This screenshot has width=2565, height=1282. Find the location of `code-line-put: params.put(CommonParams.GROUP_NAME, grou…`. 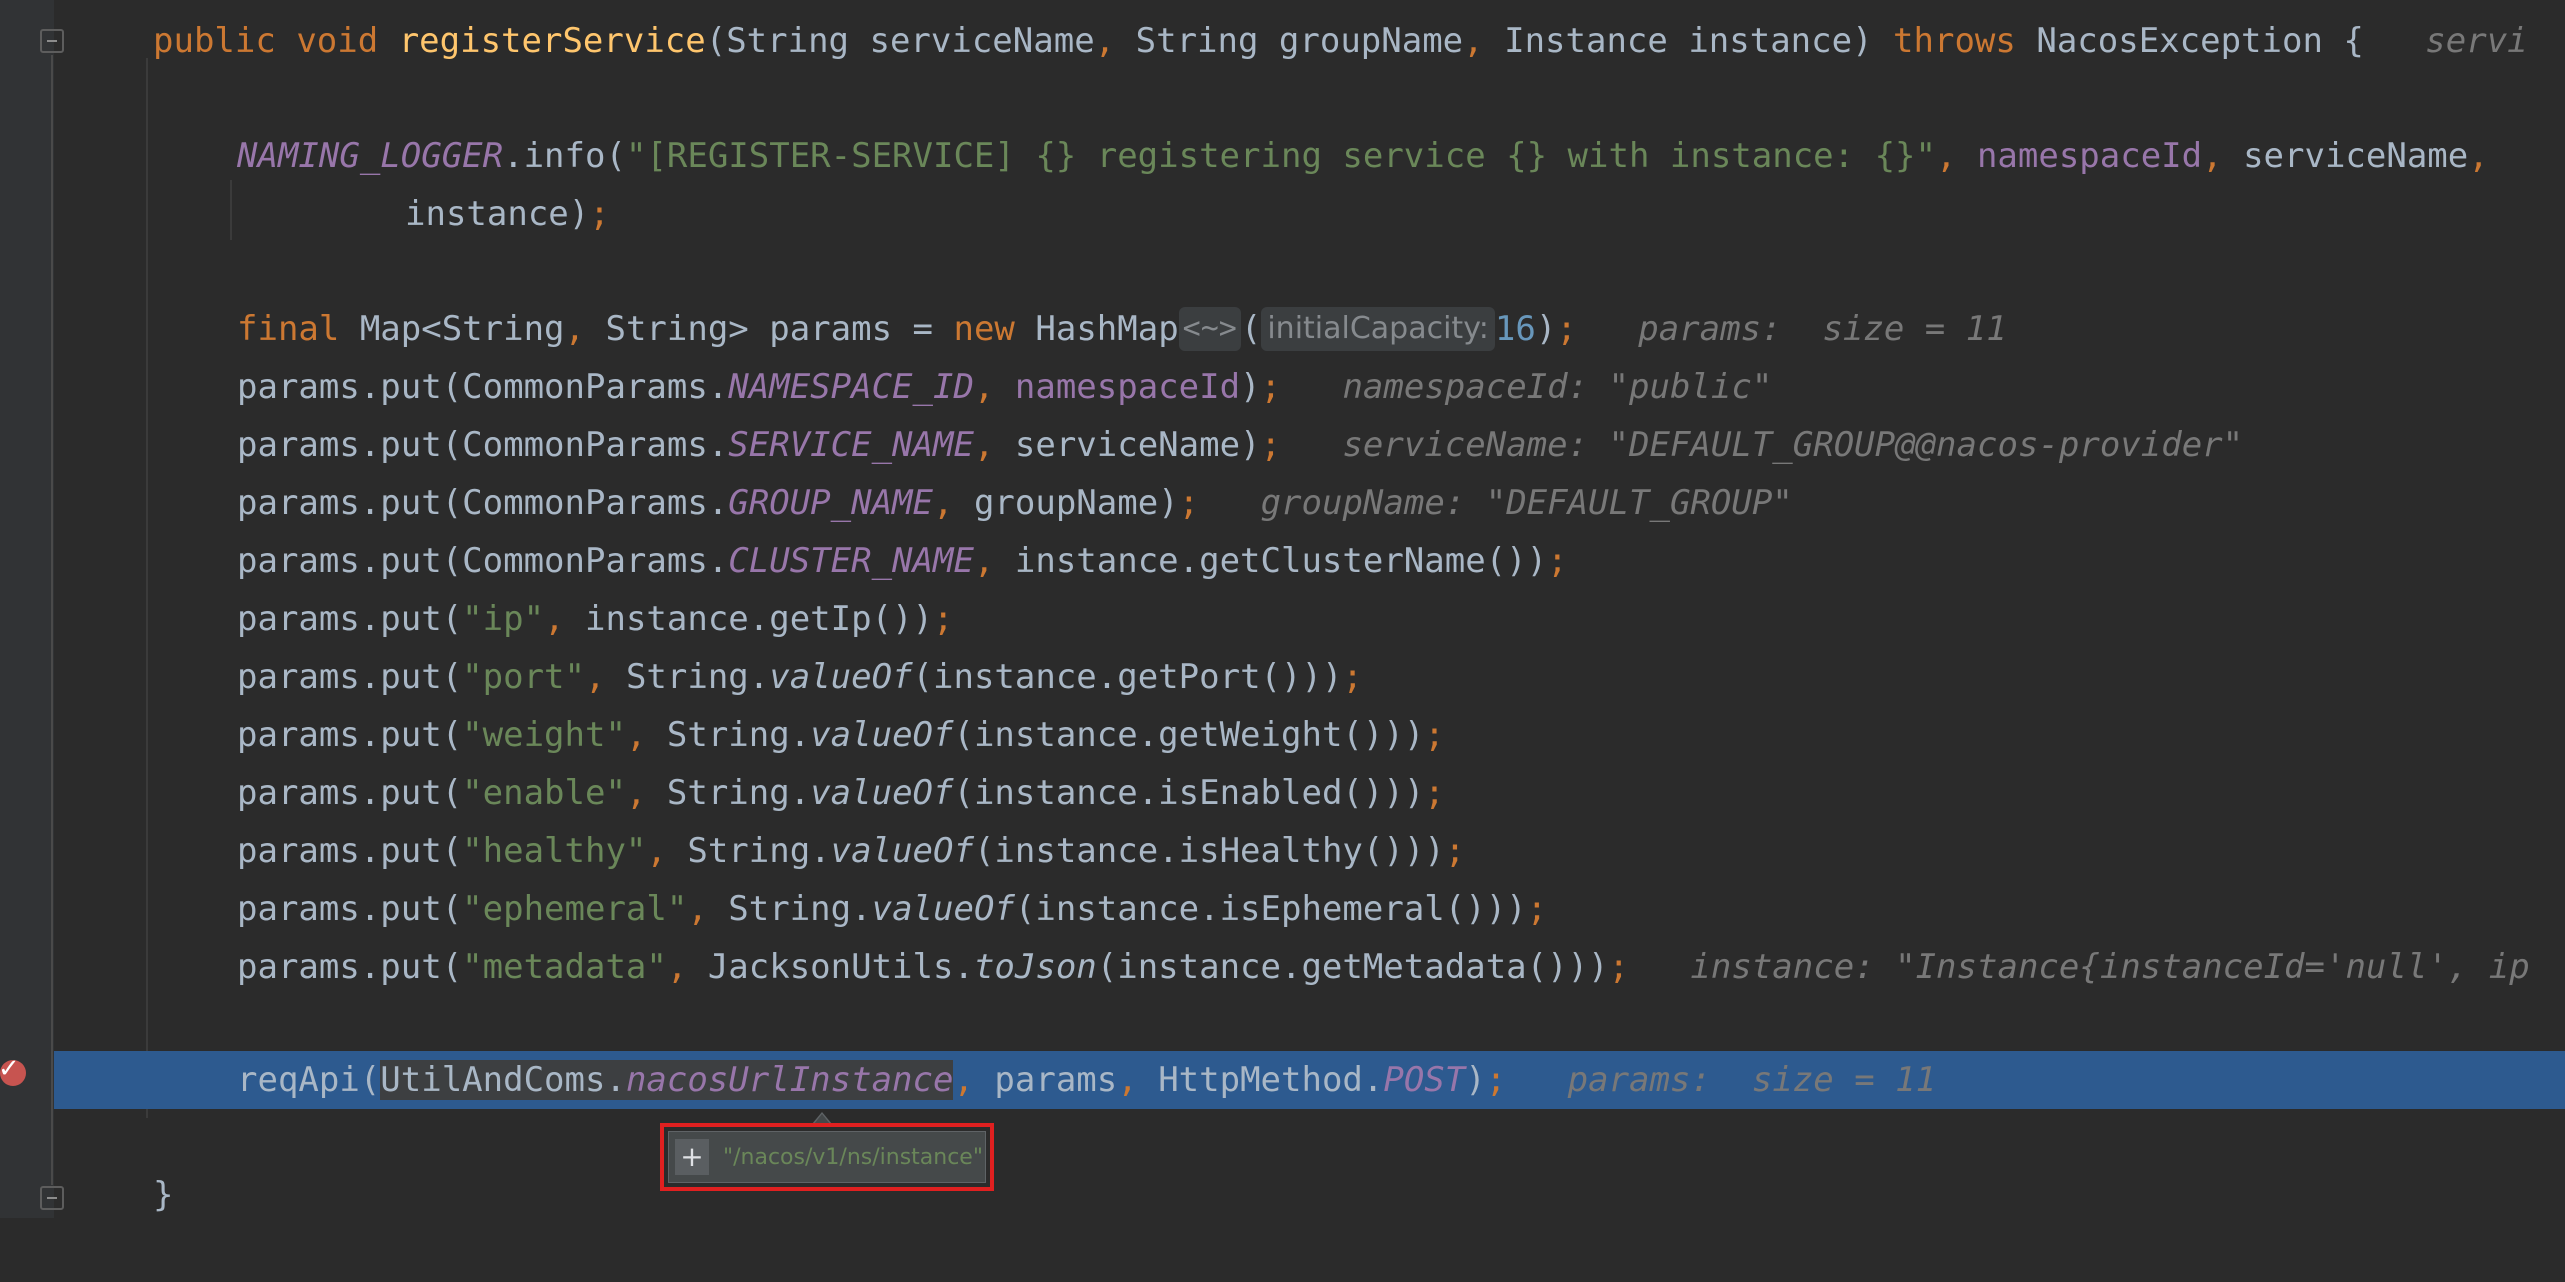

code-line-put: params.put(CommonParams.GROUP_NAME, grou… is located at coordinates (1282, 503).